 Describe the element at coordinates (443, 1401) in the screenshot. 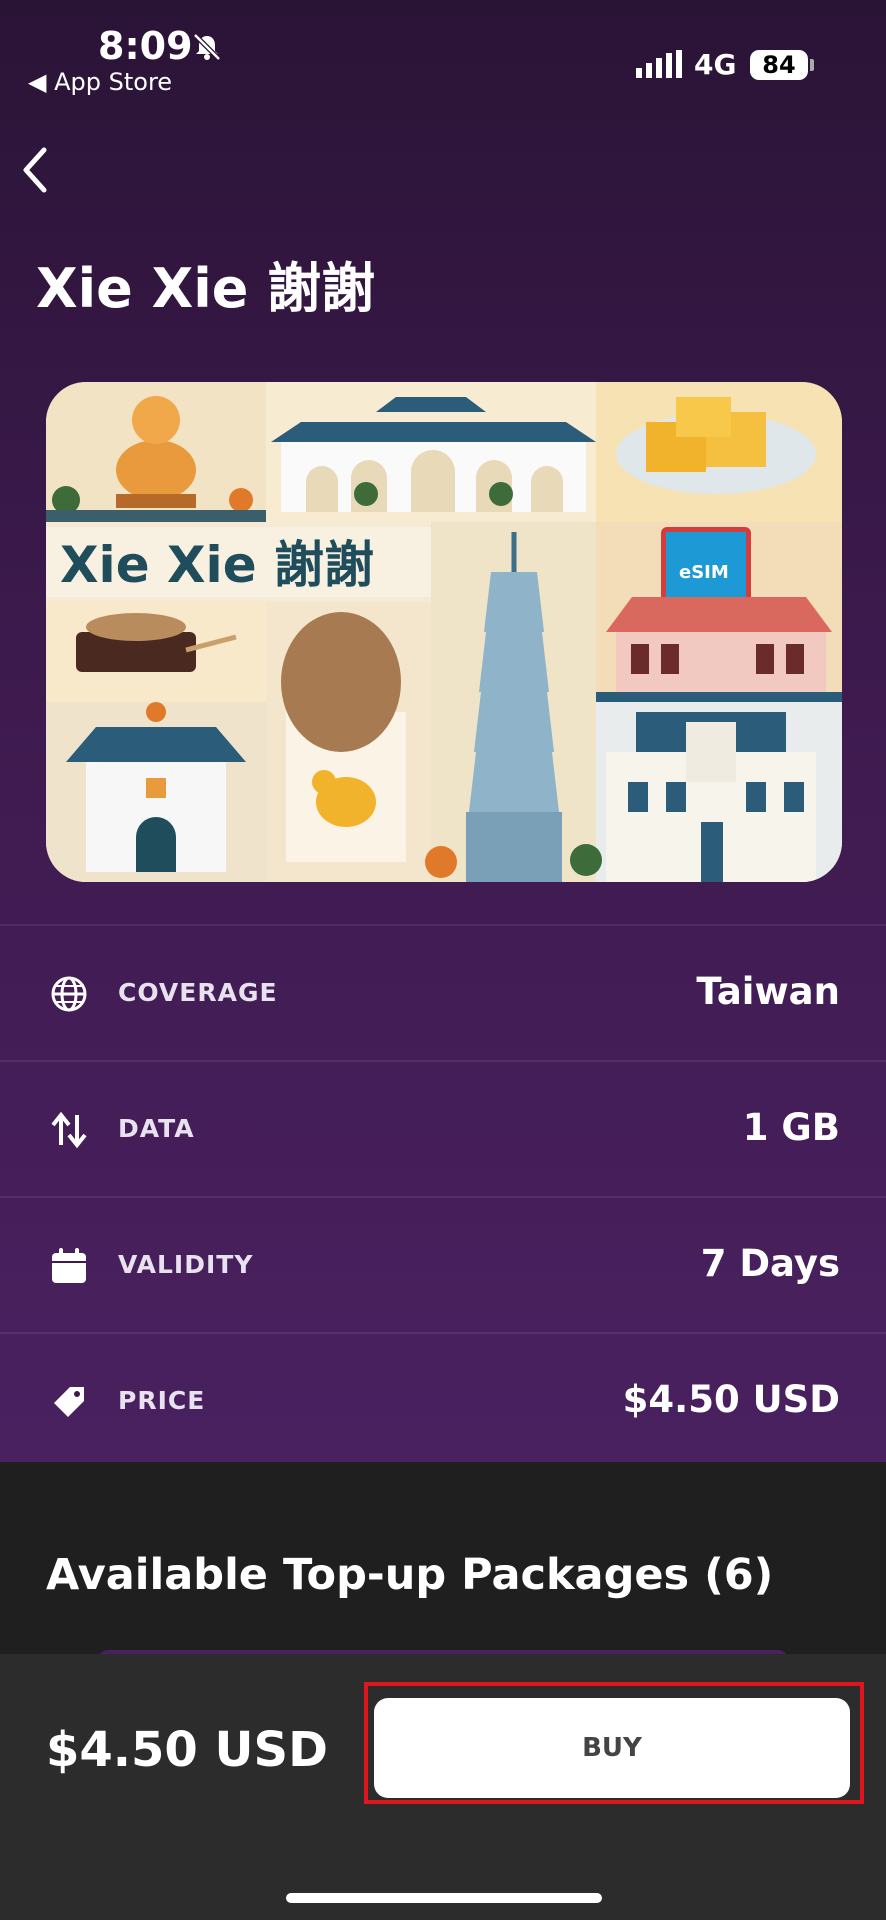

I see `detail-row-price: PRICE $4.50 USD` at that location.